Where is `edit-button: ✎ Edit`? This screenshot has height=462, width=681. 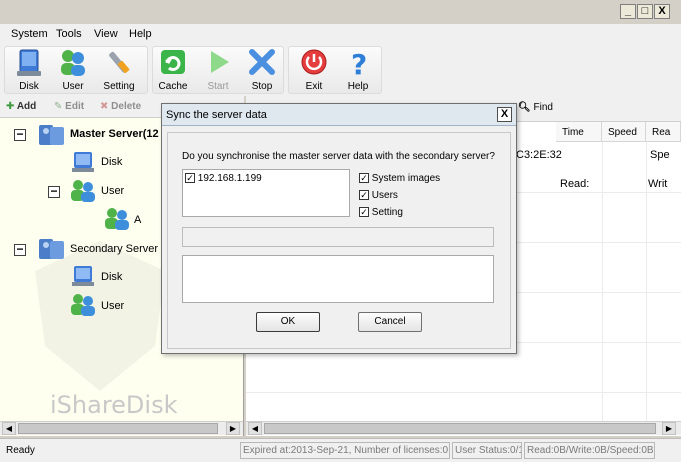 edit-button: ✎ Edit is located at coordinates (69, 106).